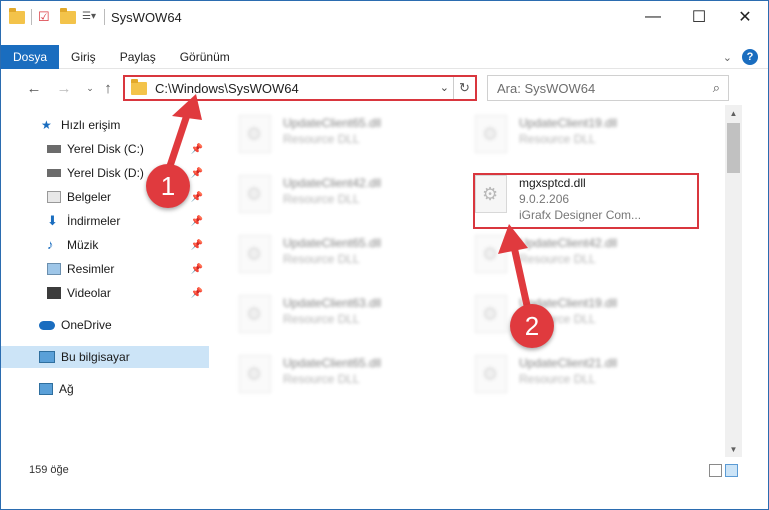 The height and width of the screenshot is (510, 769). I want to click on expand-ribbon-icon: ⌄, so click(727, 57).